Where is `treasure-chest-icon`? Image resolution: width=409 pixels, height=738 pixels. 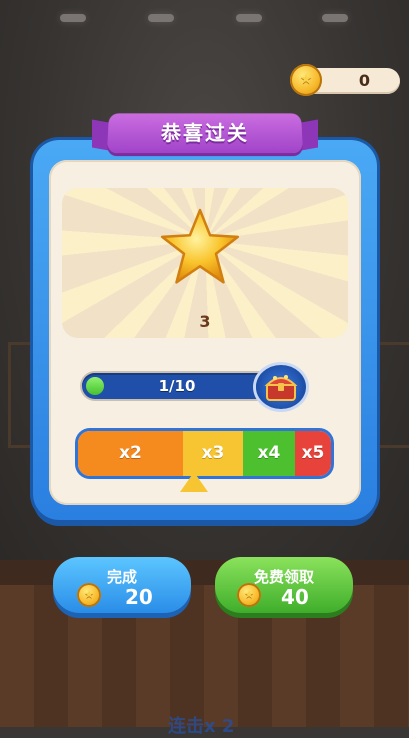
treasure-chest-icon is located at coordinates (281, 388).